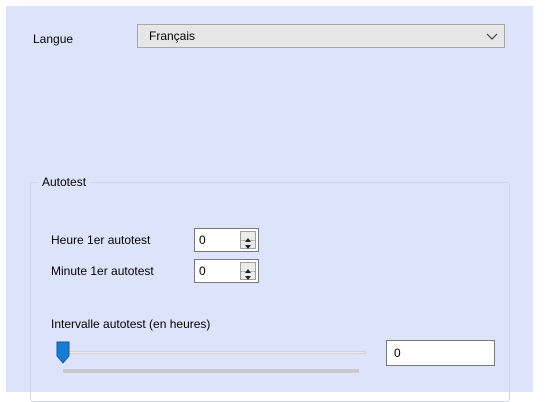 Image resolution: width=552 pixels, height=402 pixels. What do you see at coordinates (172, 36) in the screenshot?
I see `language-selected-value: Français` at bounding box center [172, 36].